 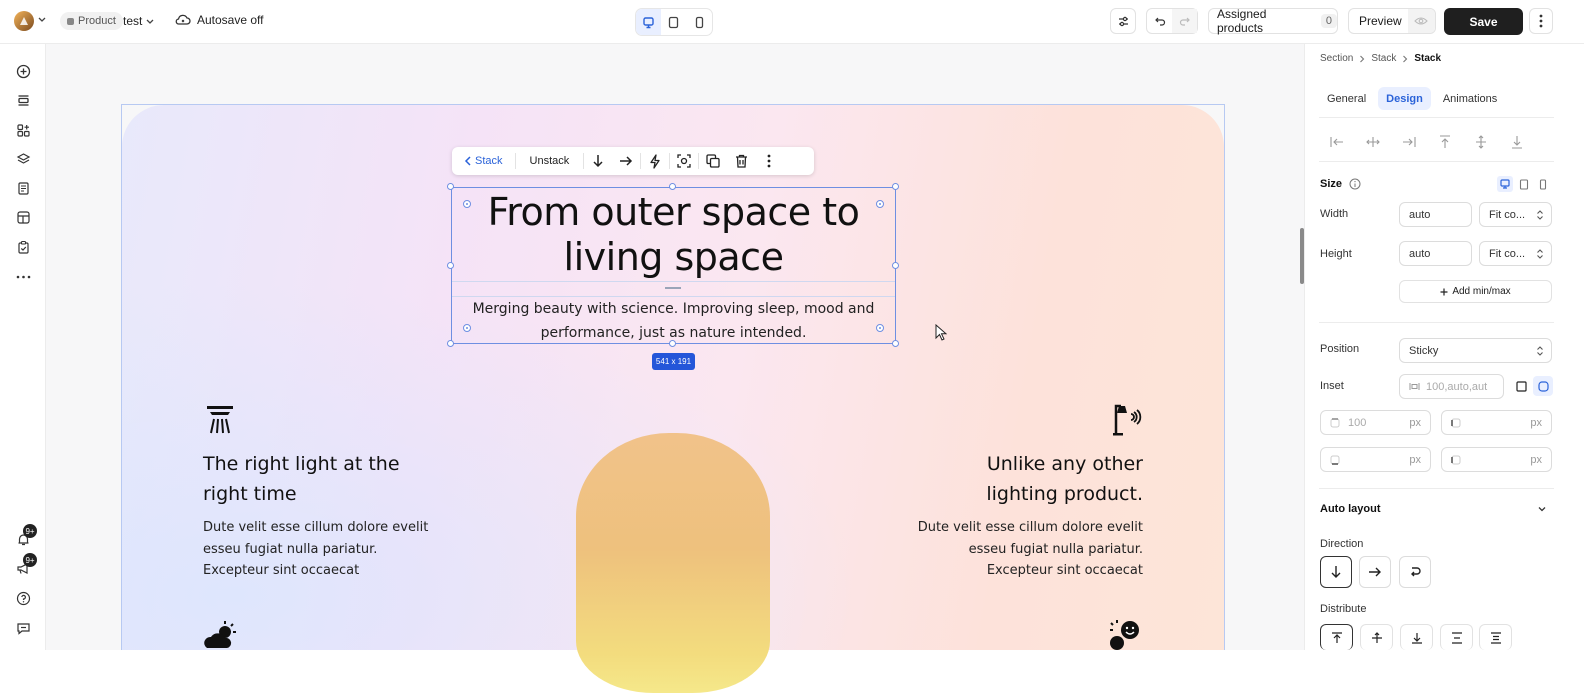 I want to click on add-min-max-label: Add min/max, so click(x=1481, y=291).